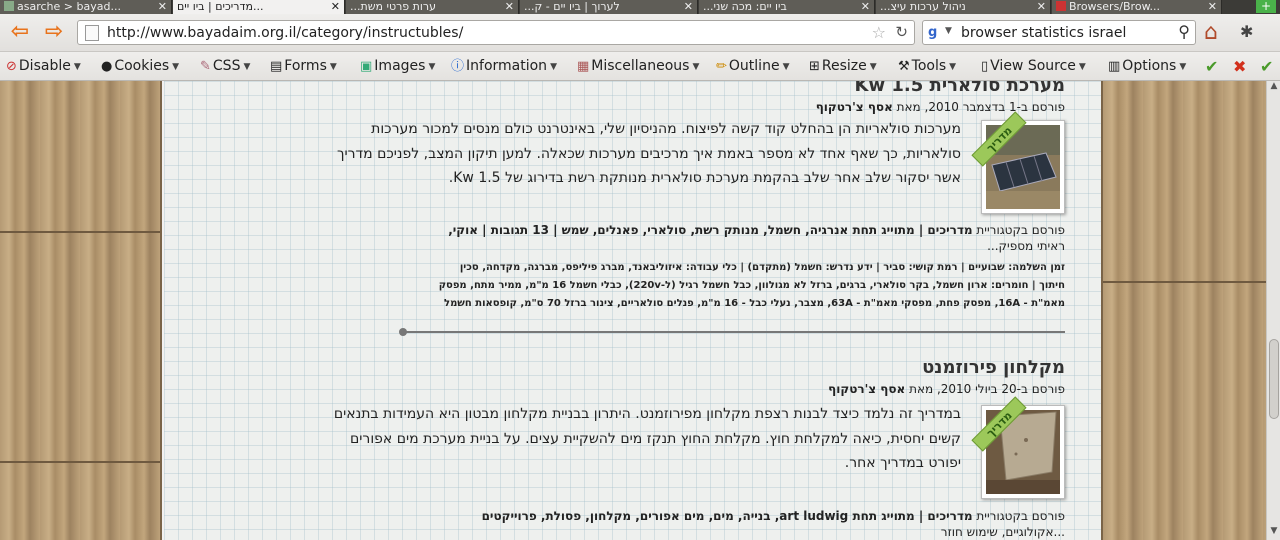 The height and width of the screenshot is (540, 1280). Describe the element at coordinates (985, 66) in the screenshot. I see `document-icon: ▯` at that location.